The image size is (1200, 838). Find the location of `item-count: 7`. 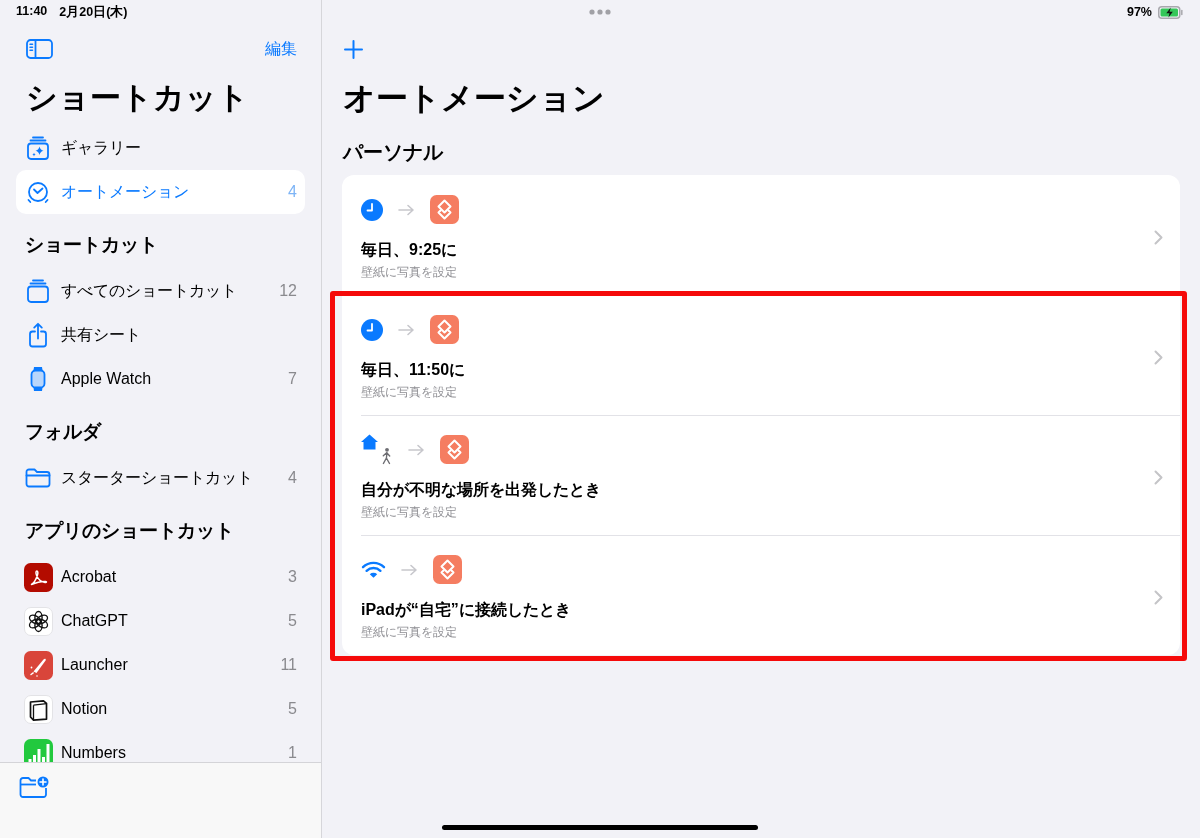

item-count: 7 is located at coordinates (292, 379).